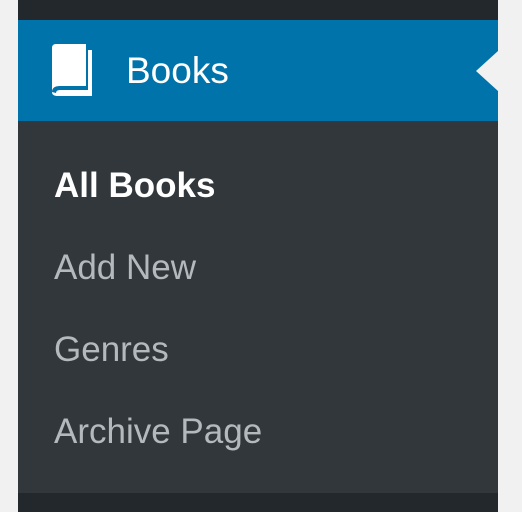 This screenshot has height=512, width=522. Describe the element at coordinates (111, 350) in the screenshot. I see `submenu-item-genres: Genres` at that location.